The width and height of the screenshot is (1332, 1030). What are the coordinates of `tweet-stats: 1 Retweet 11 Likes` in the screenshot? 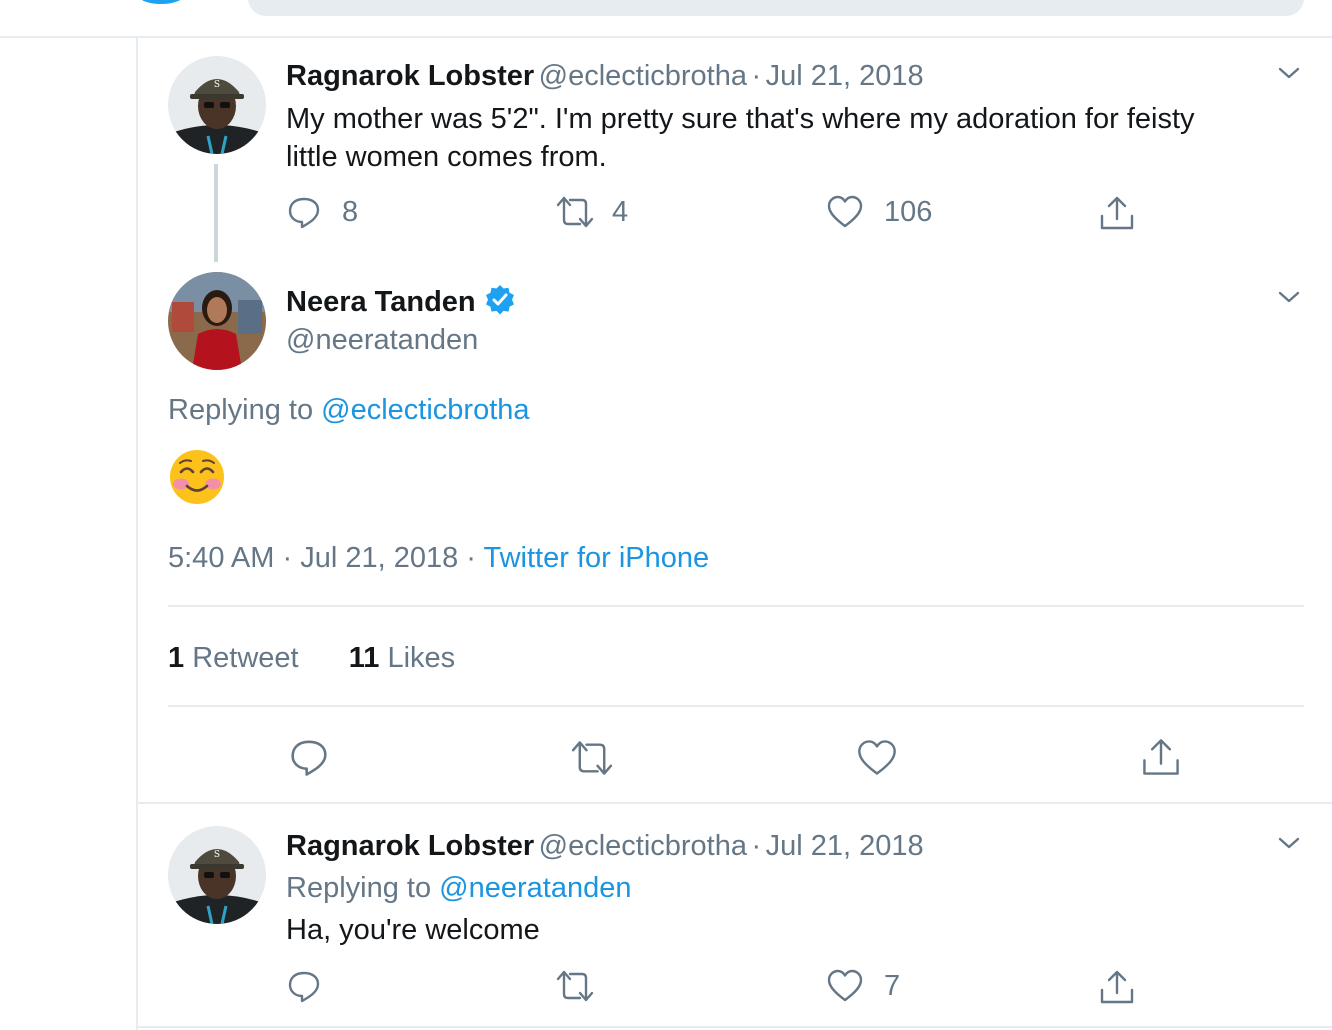 It's located at (311, 658).